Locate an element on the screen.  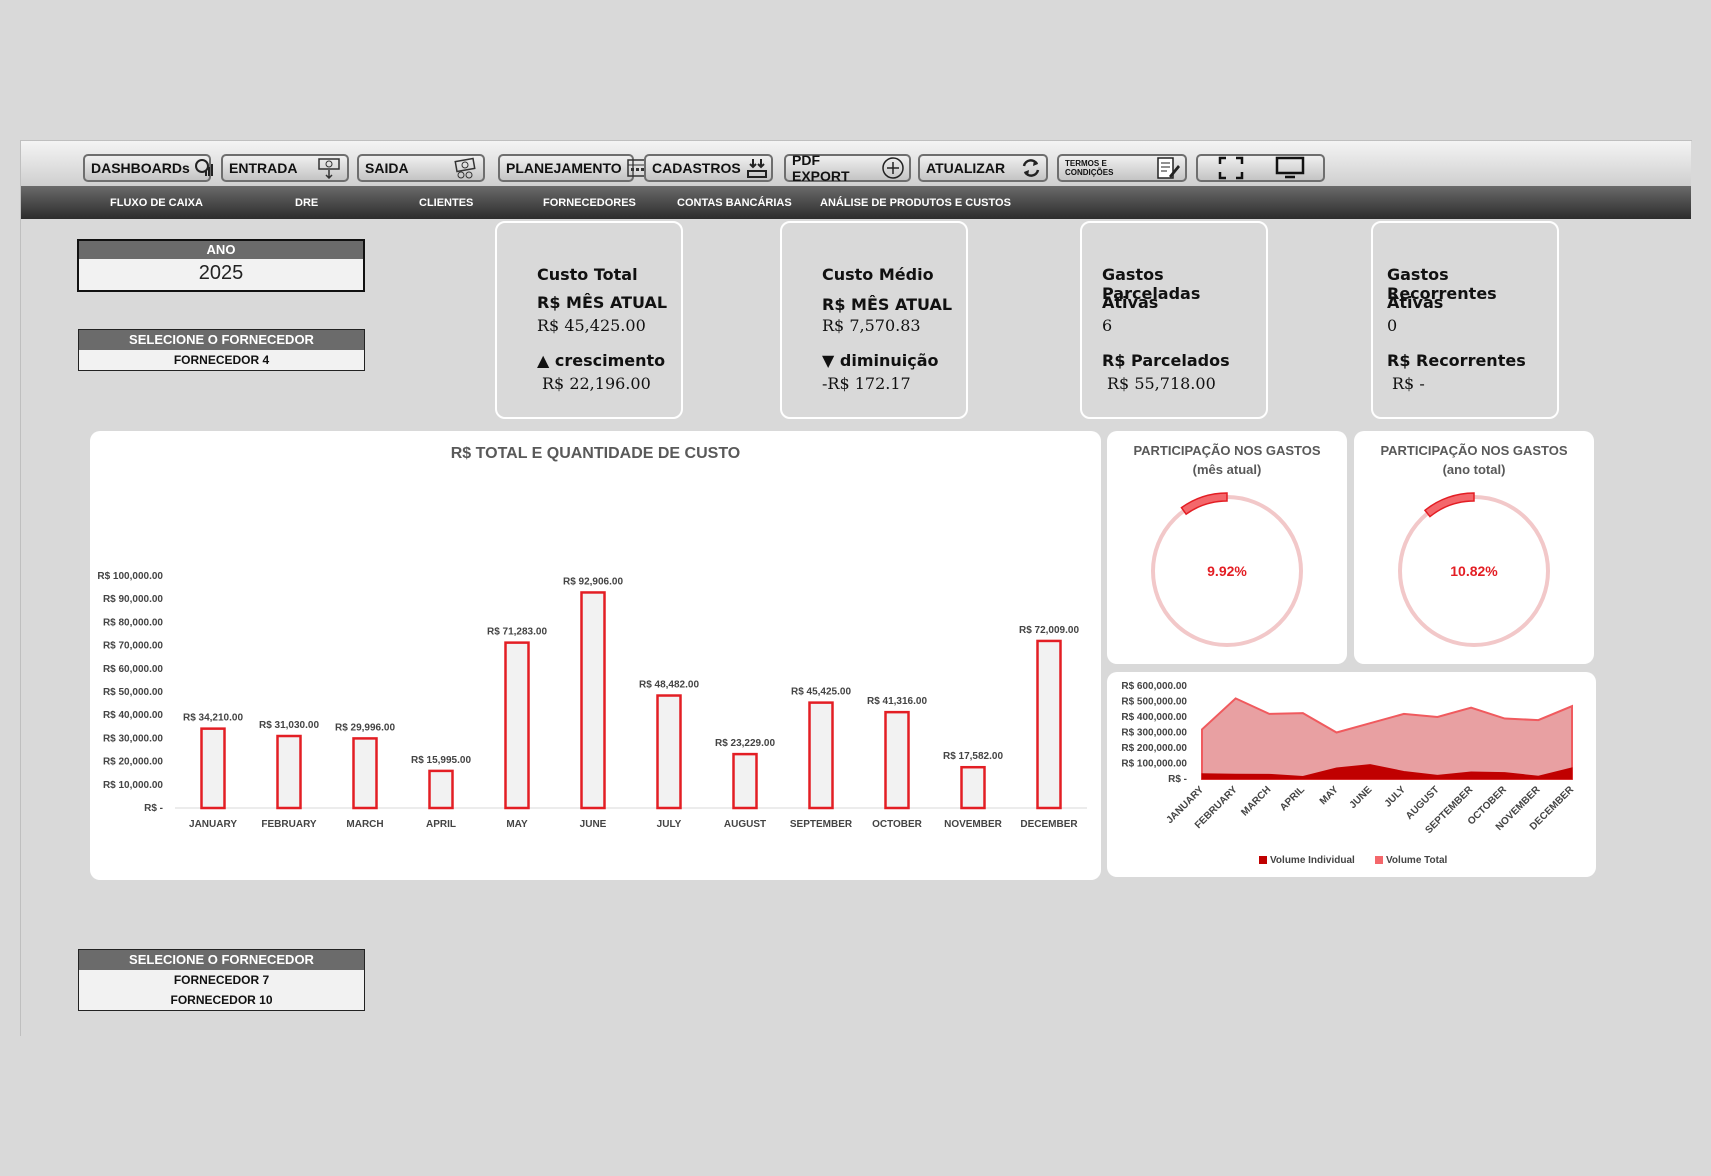
dashboards-label: DASHBOARDs is located at coordinates (140, 168).